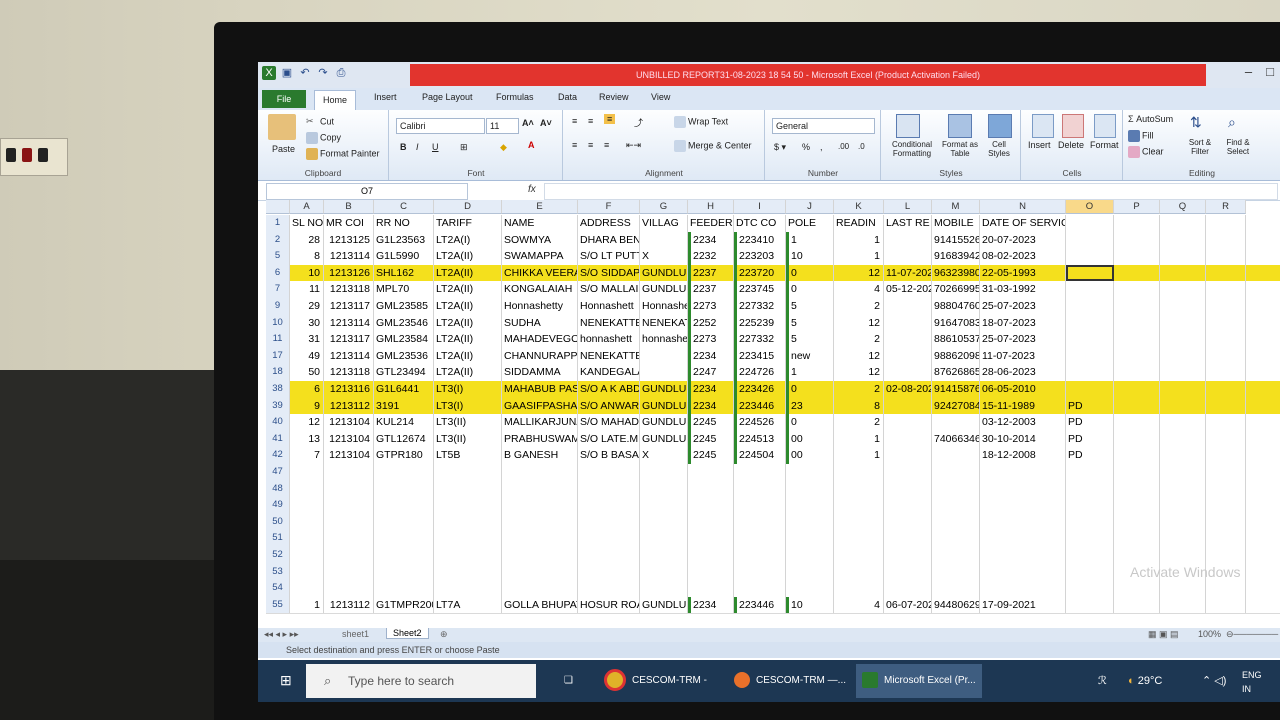  I want to click on name-box: O7, so click(367, 191).